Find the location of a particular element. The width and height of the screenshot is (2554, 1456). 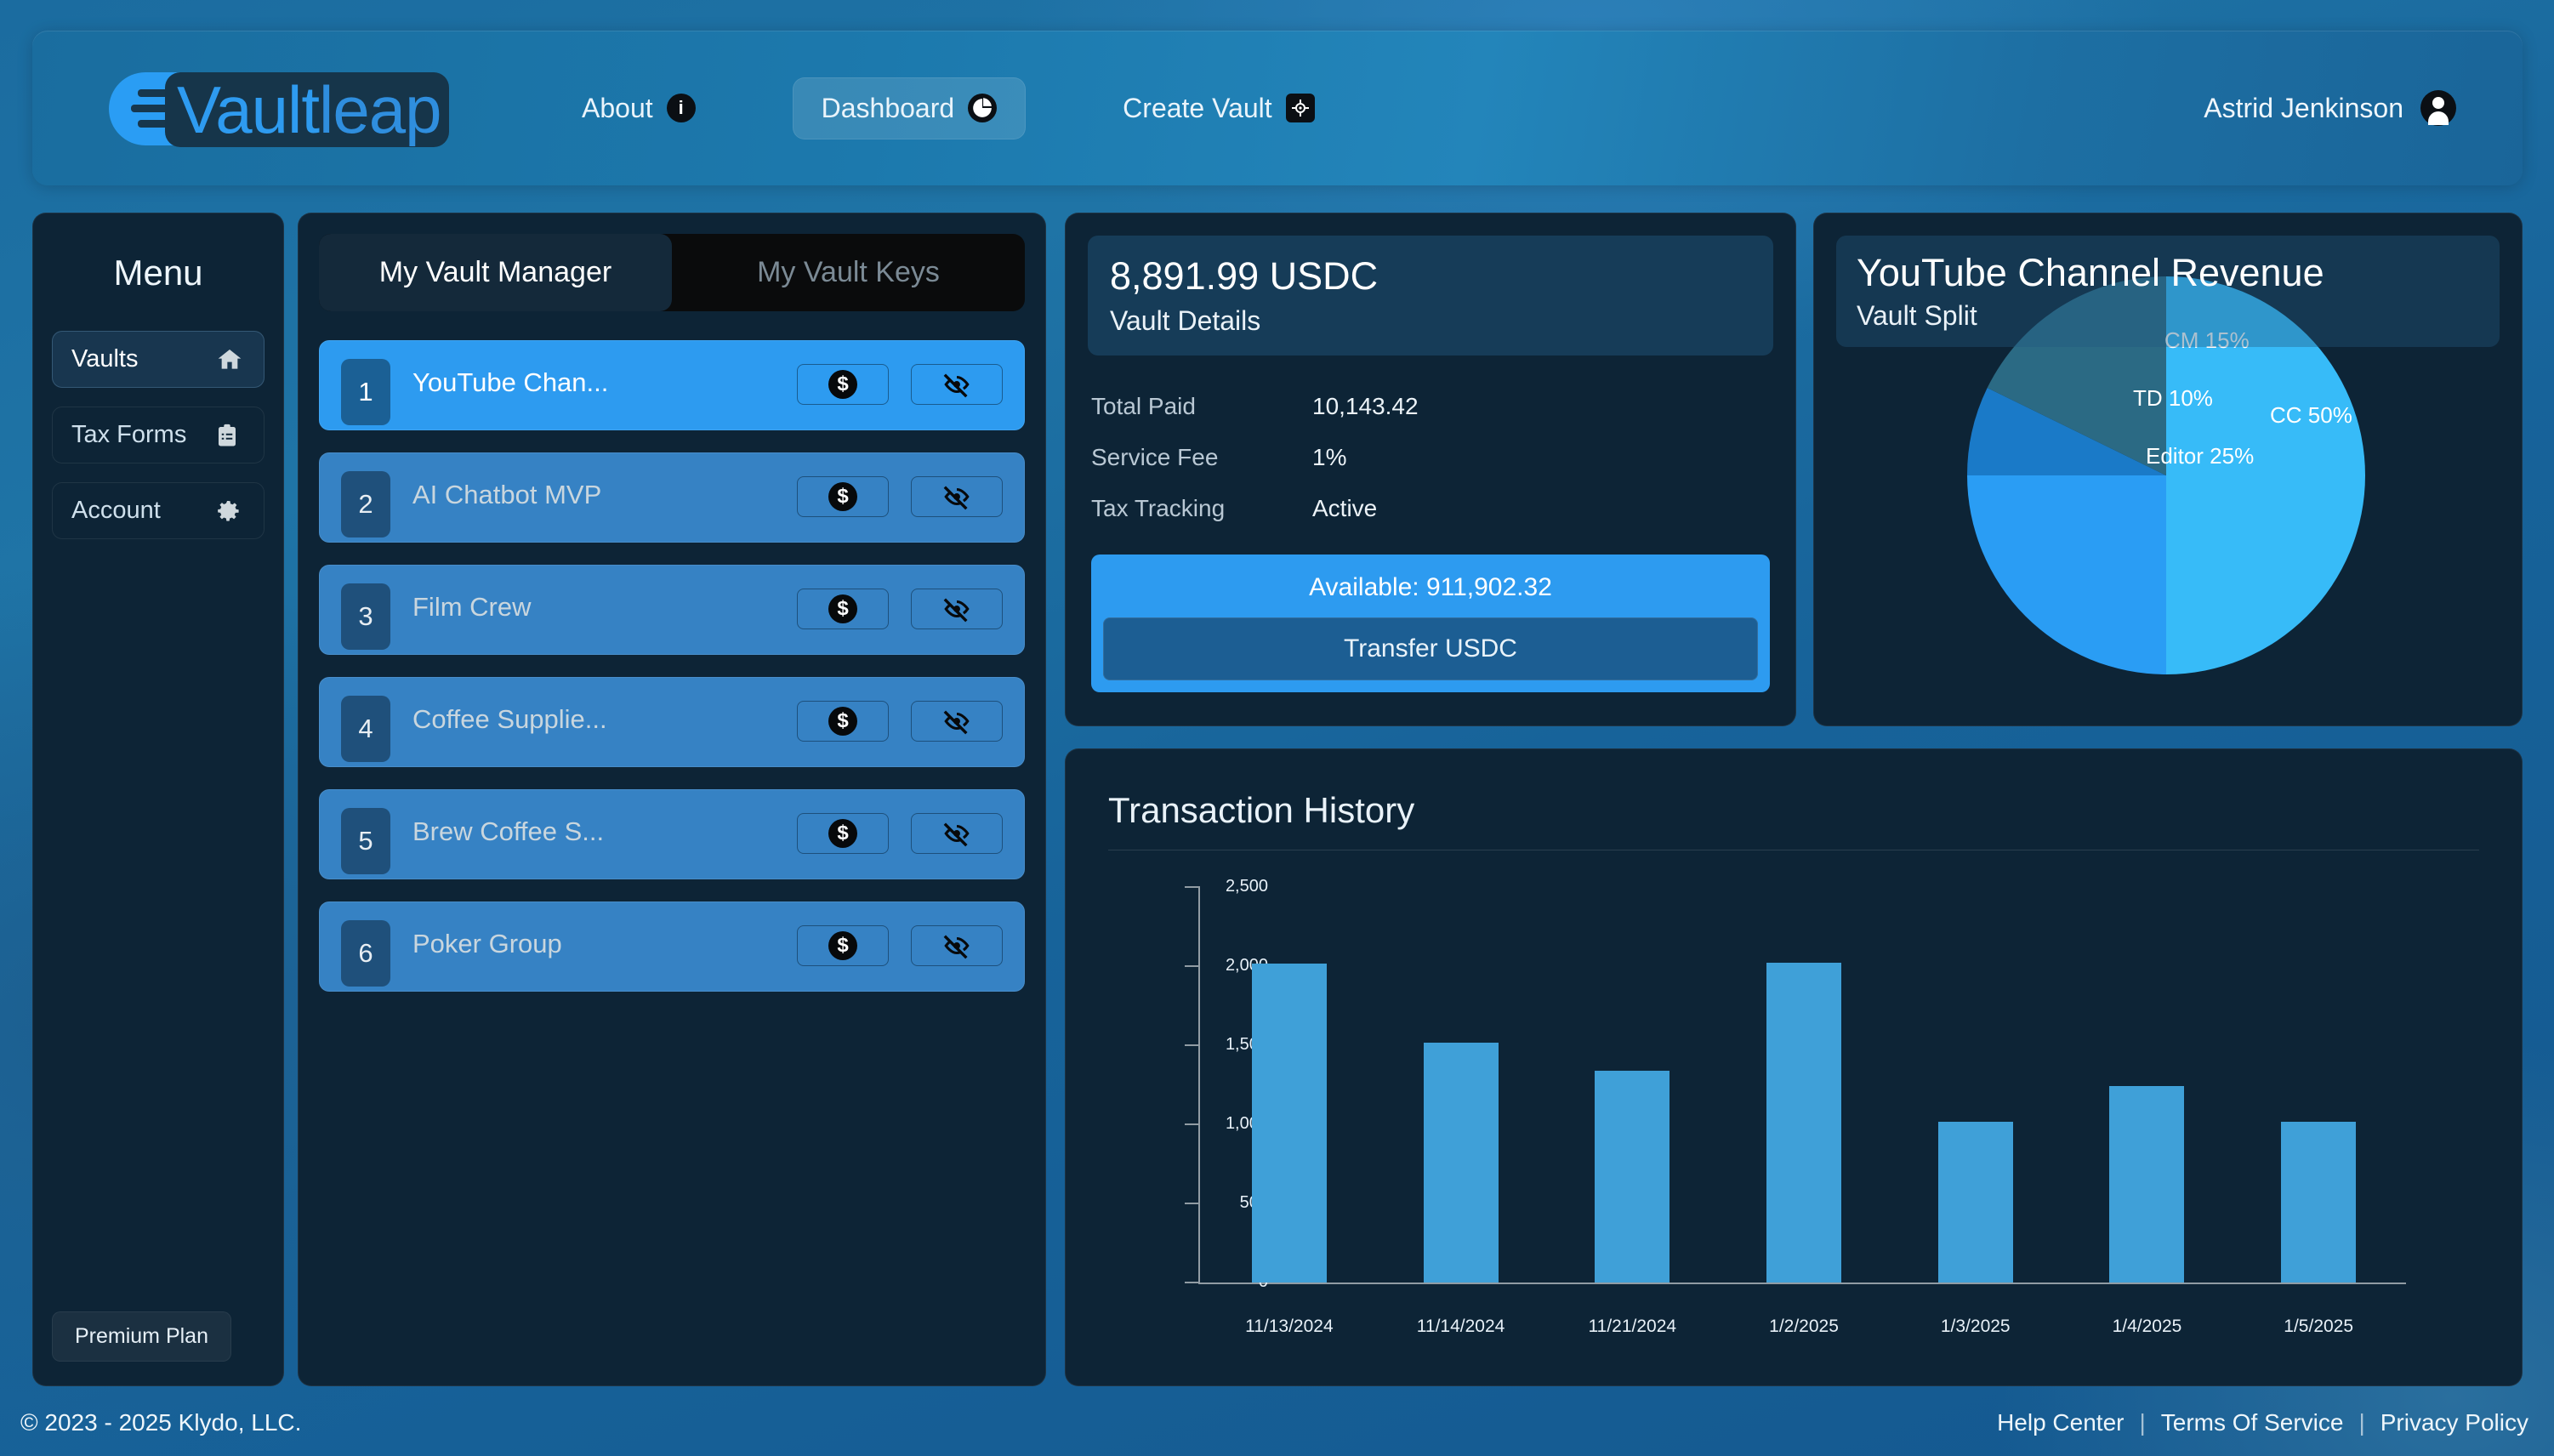

footer-link-privacy: Privacy Policy is located at coordinates (2454, 1422).